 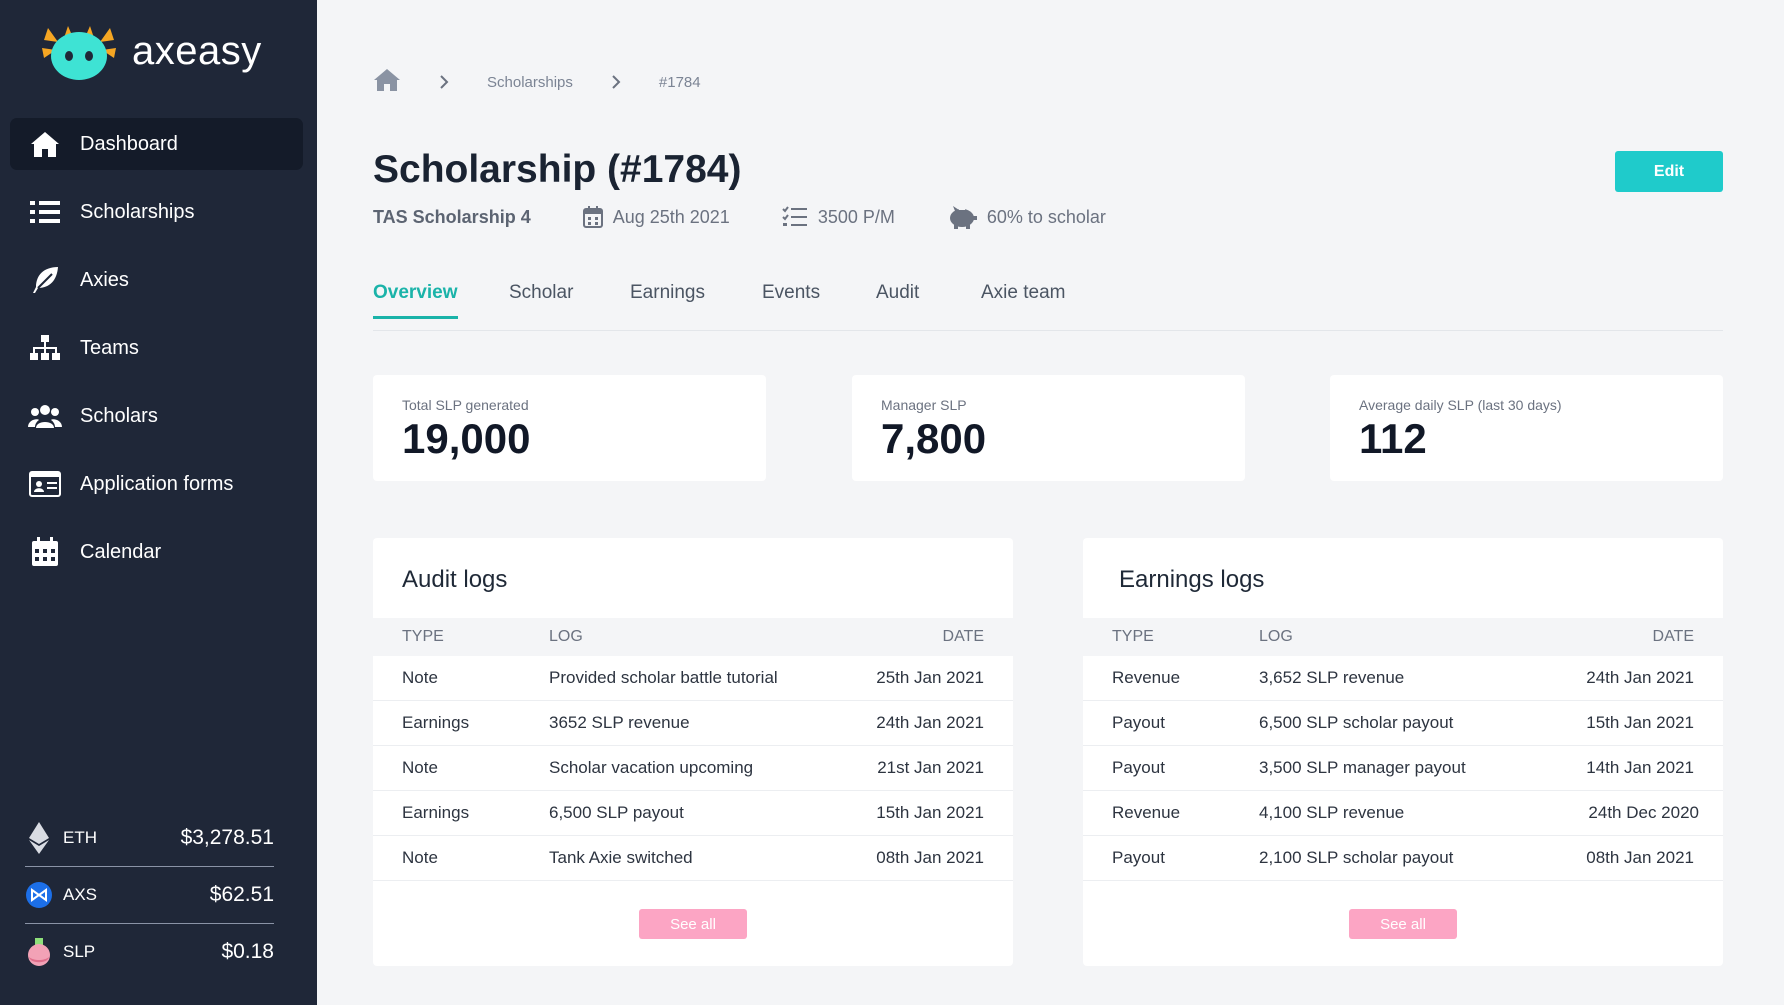 I want to click on cell-log: 6,500 SLP payout, so click(x=616, y=812).